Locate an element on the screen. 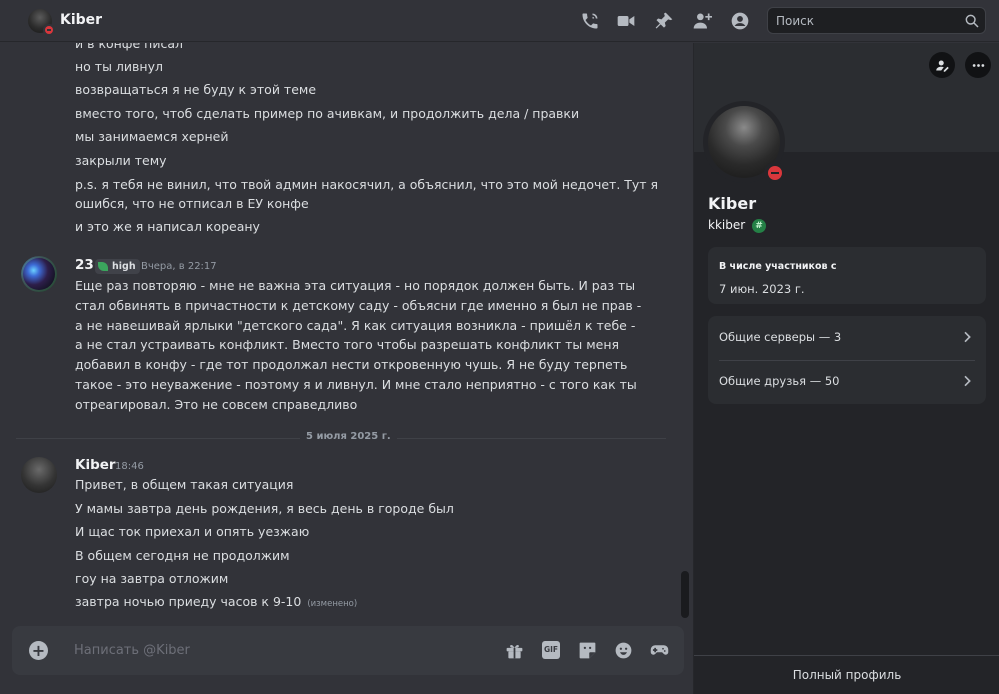  mutual-servers-label: Общие серверы — 3 is located at coordinates (780, 337).